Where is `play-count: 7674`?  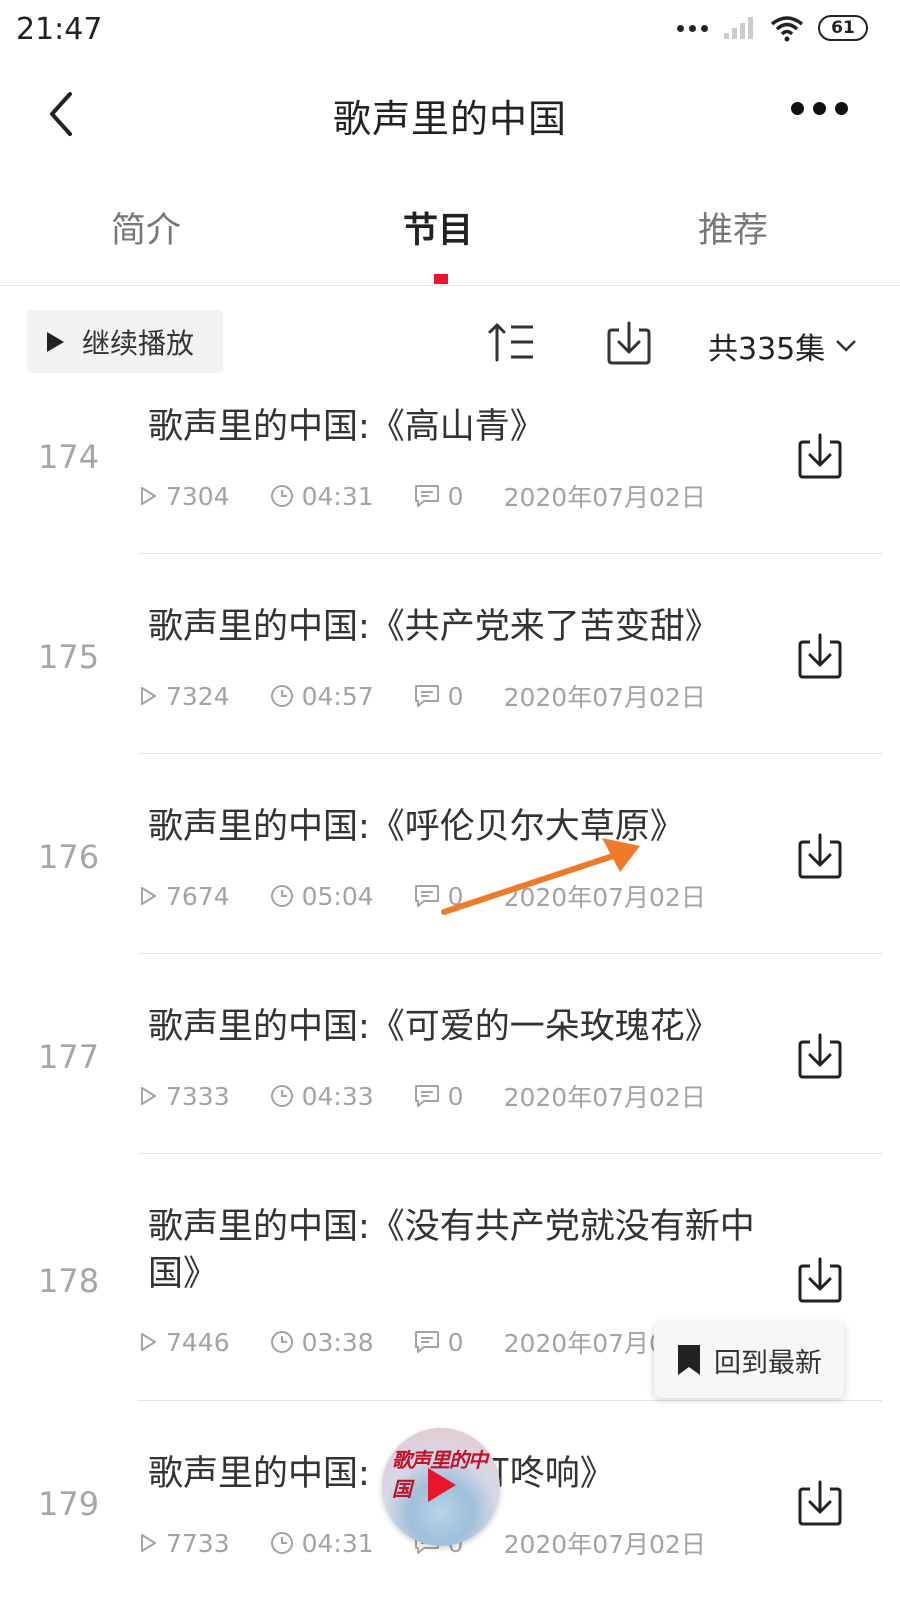
play-count: 7674 is located at coordinates (198, 896).